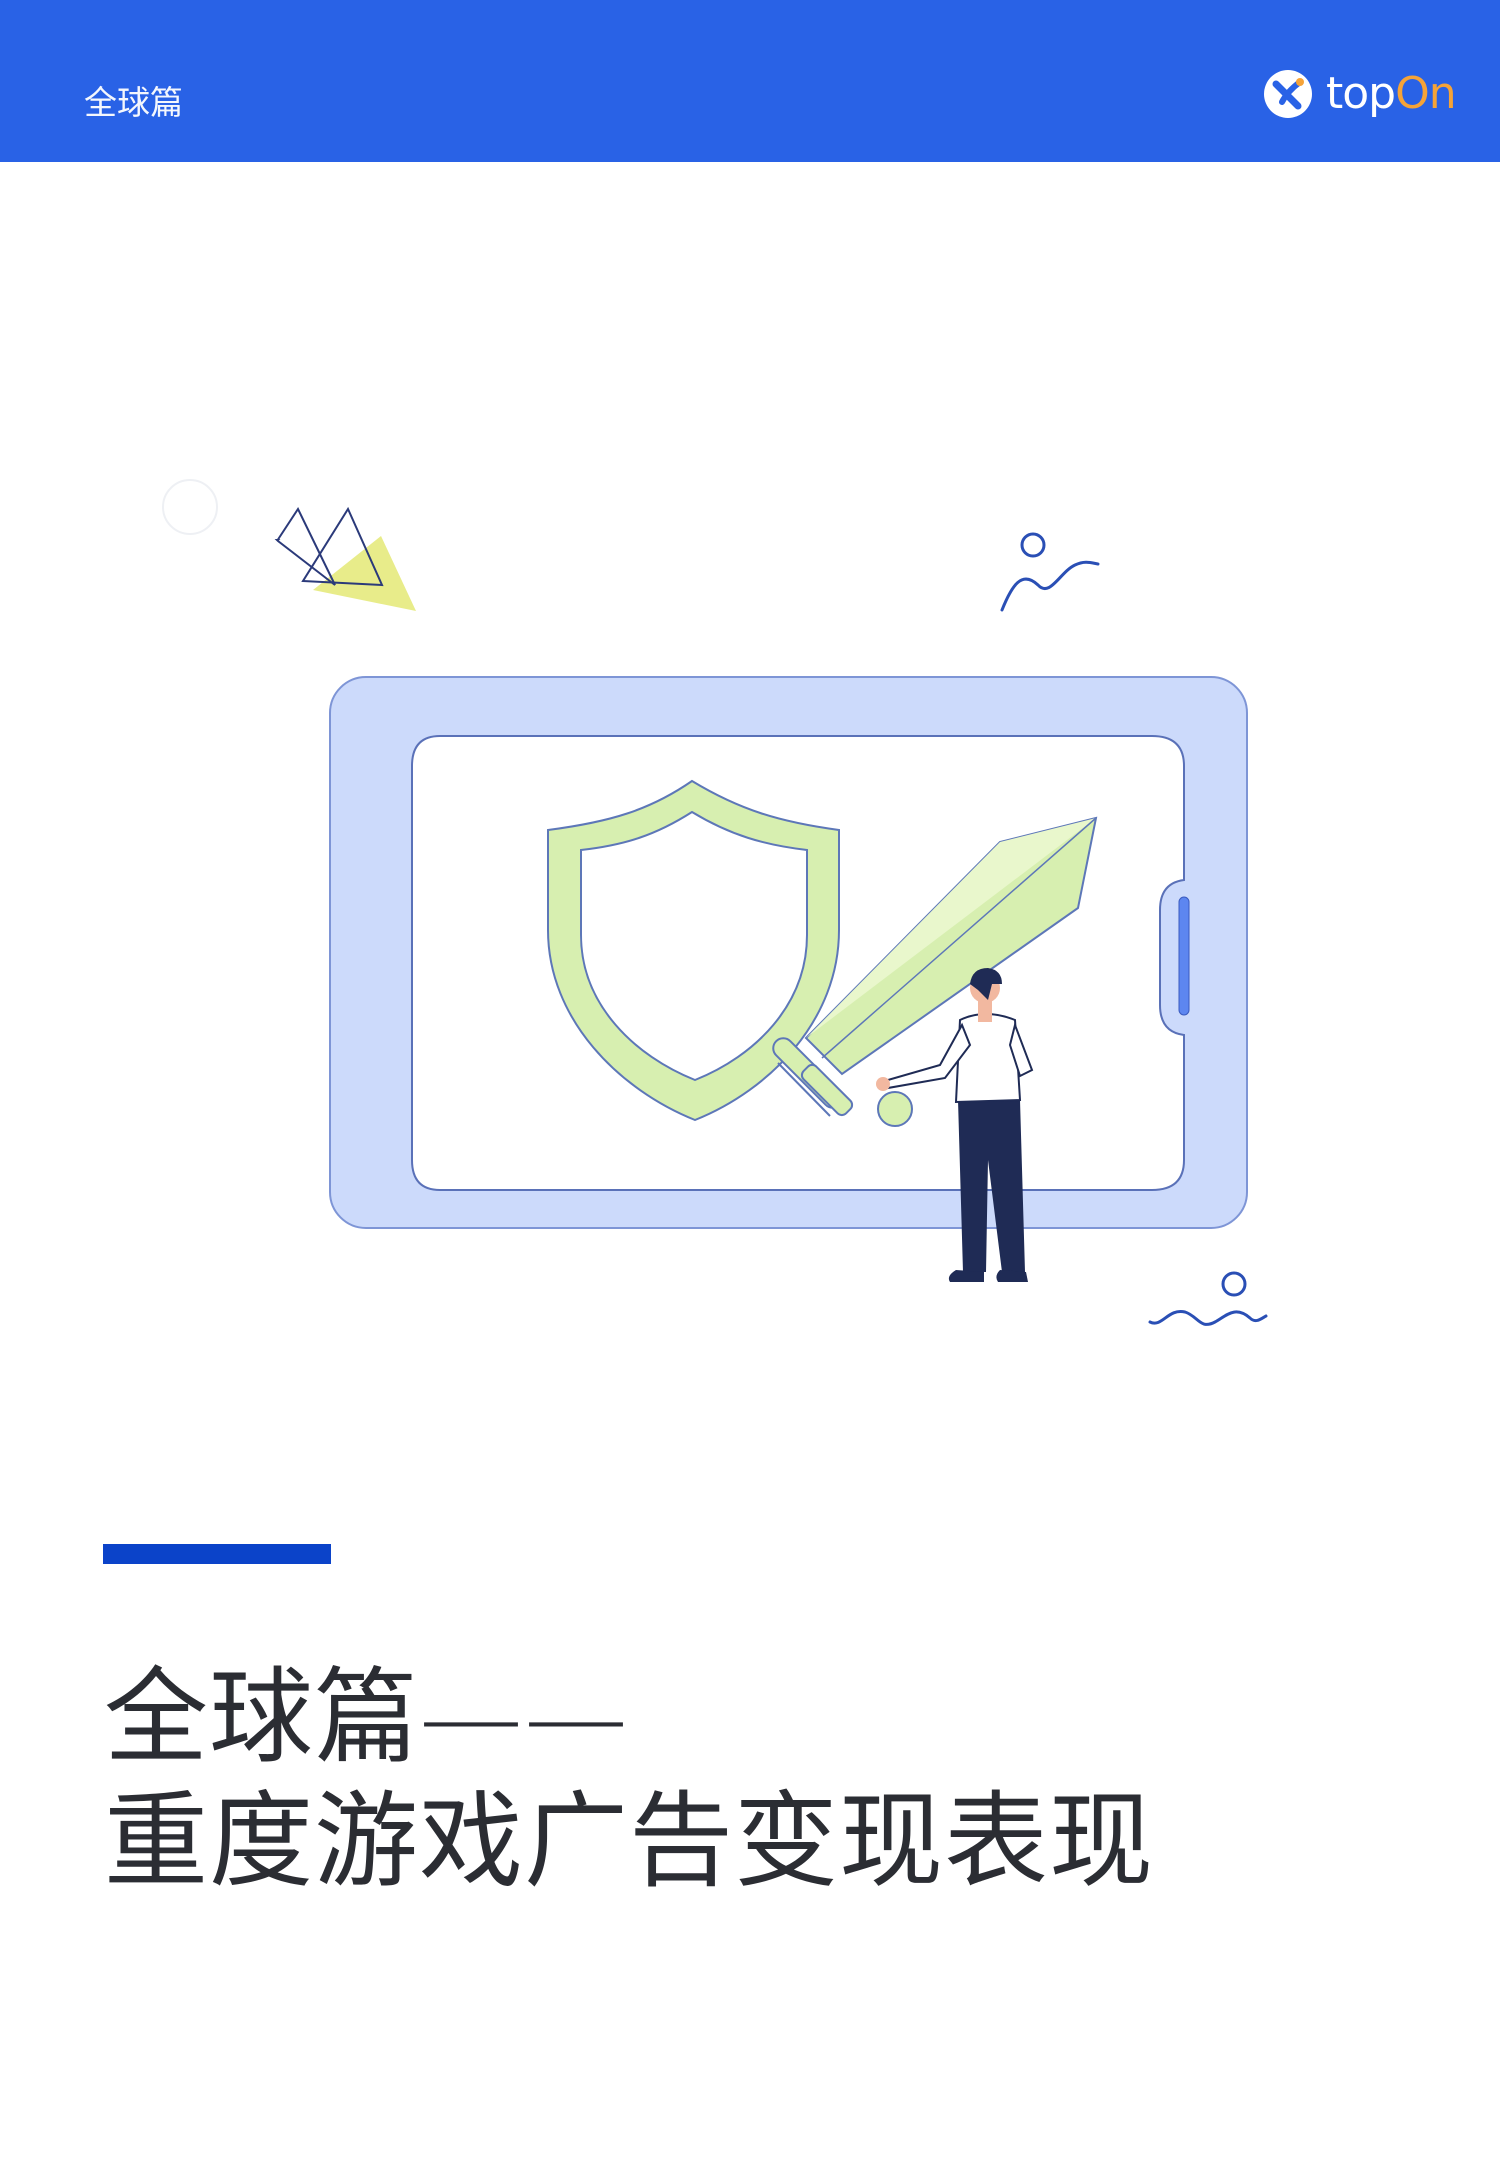  What do you see at coordinates (750, 81) in the screenshot?
I see `header-bar: 全球篇 topOn` at bounding box center [750, 81].